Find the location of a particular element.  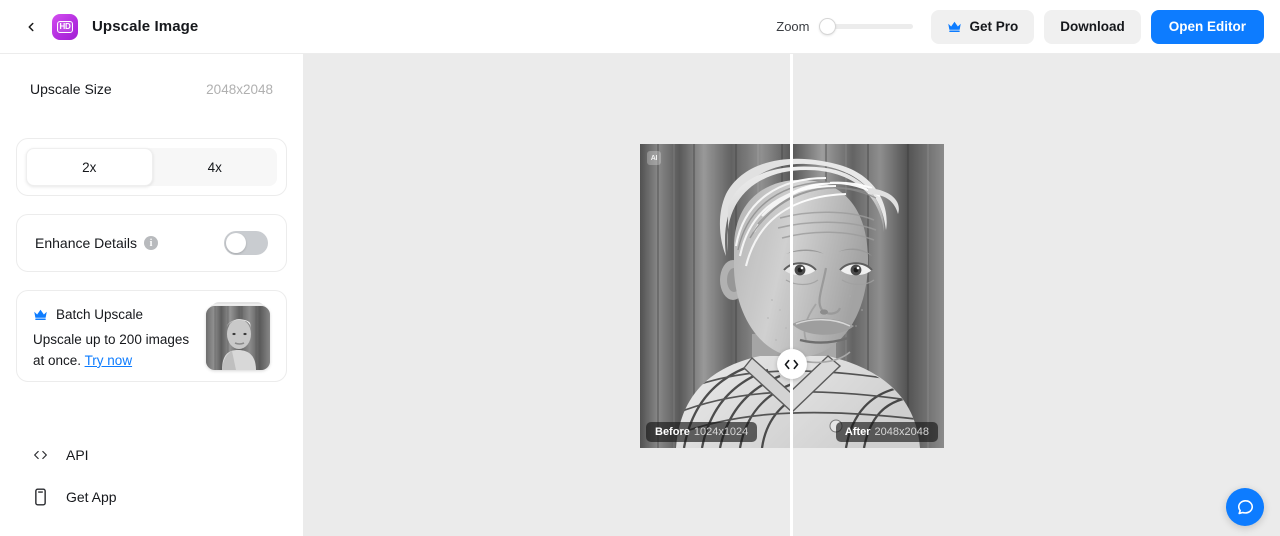

try-now-link: Try now is located at coordinates (109, 360).